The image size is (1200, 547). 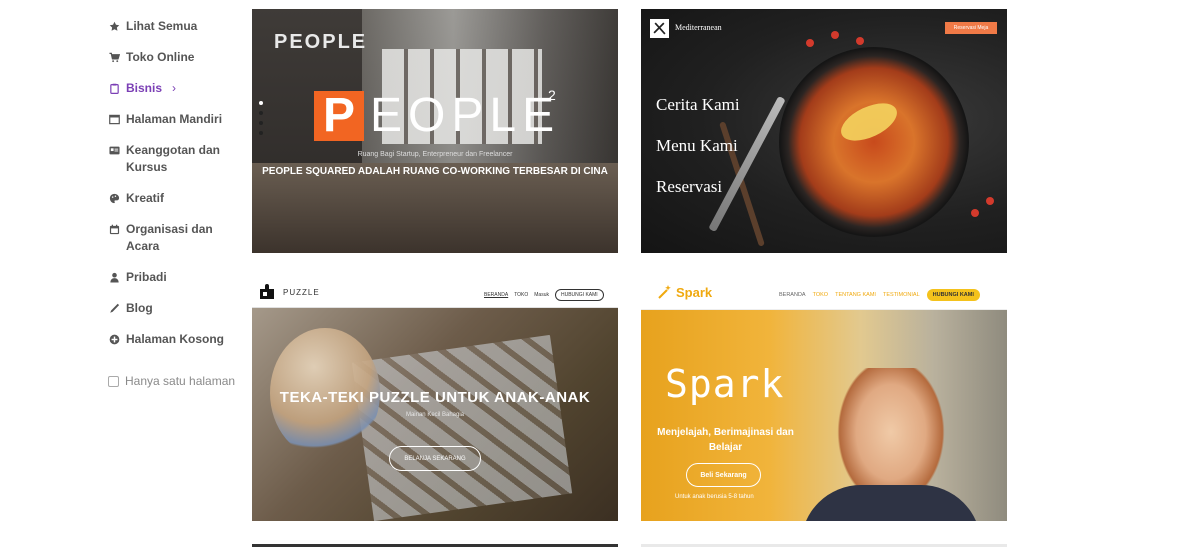 What do you see at coordinates (698, 105) in the screenshot?
I see `menu-link-cerita-kami: Cerita Kami` at bounding box center [698, 105].